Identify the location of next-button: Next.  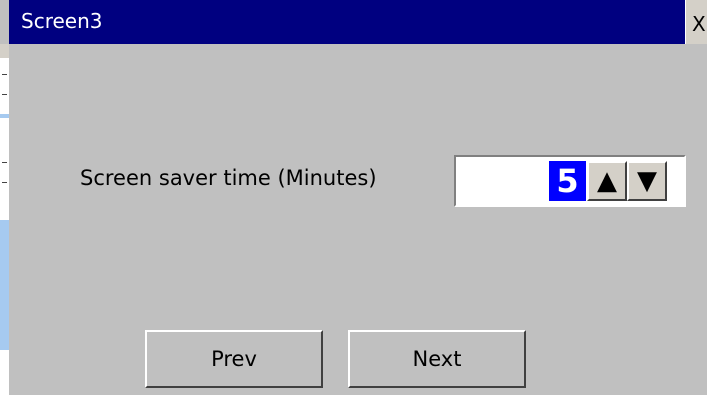
(437, 359).